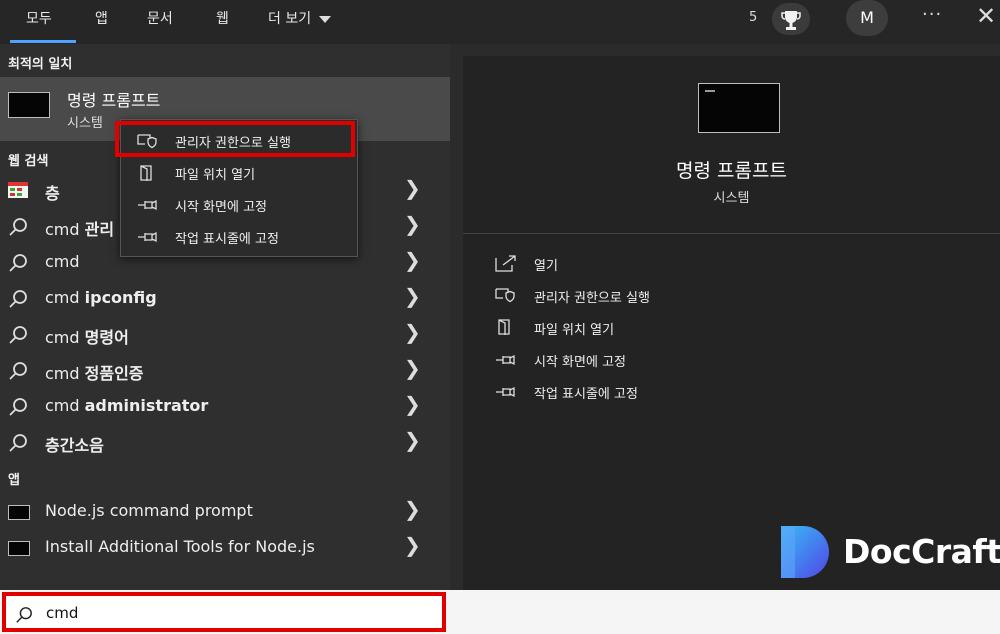  What do you see at coordinates (867, 18) in the screenshot?
I see `avatar: M` at bounding box center [867, 18].